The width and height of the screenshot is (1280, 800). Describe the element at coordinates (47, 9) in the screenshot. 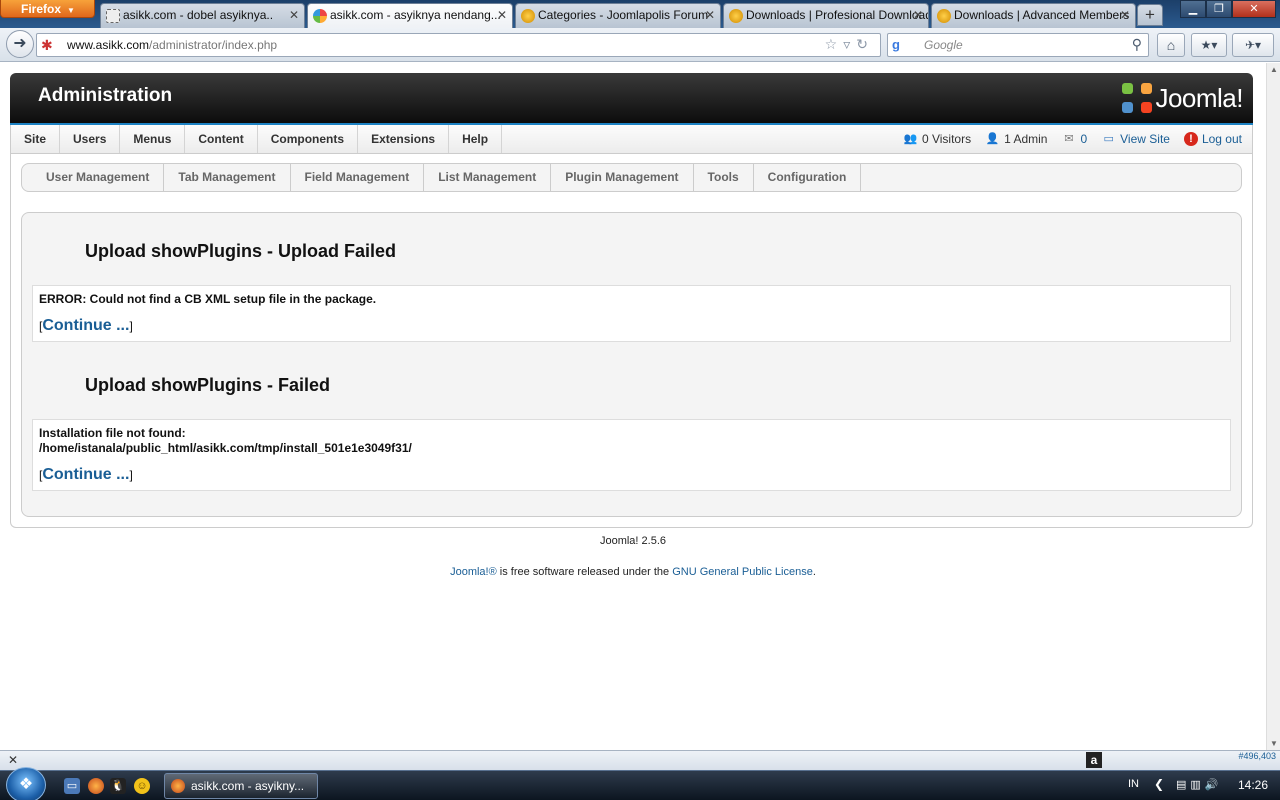

I see `firefox-menu-button: Firefox ▼` at that location.